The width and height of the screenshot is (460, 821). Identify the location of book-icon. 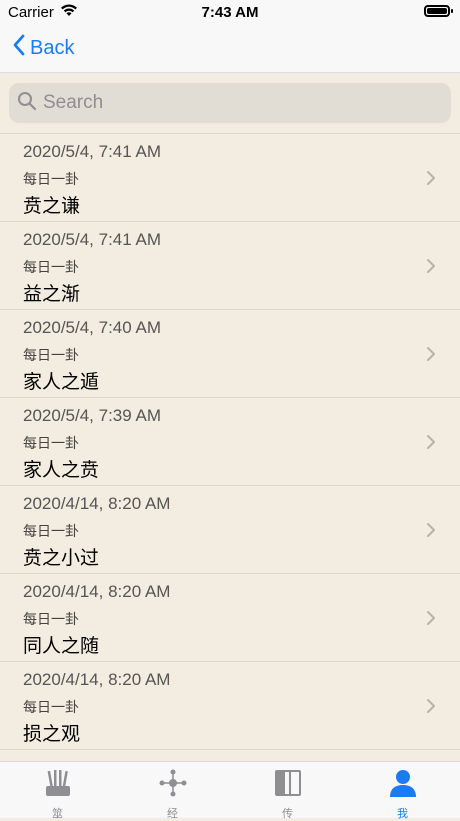
(288, 785).